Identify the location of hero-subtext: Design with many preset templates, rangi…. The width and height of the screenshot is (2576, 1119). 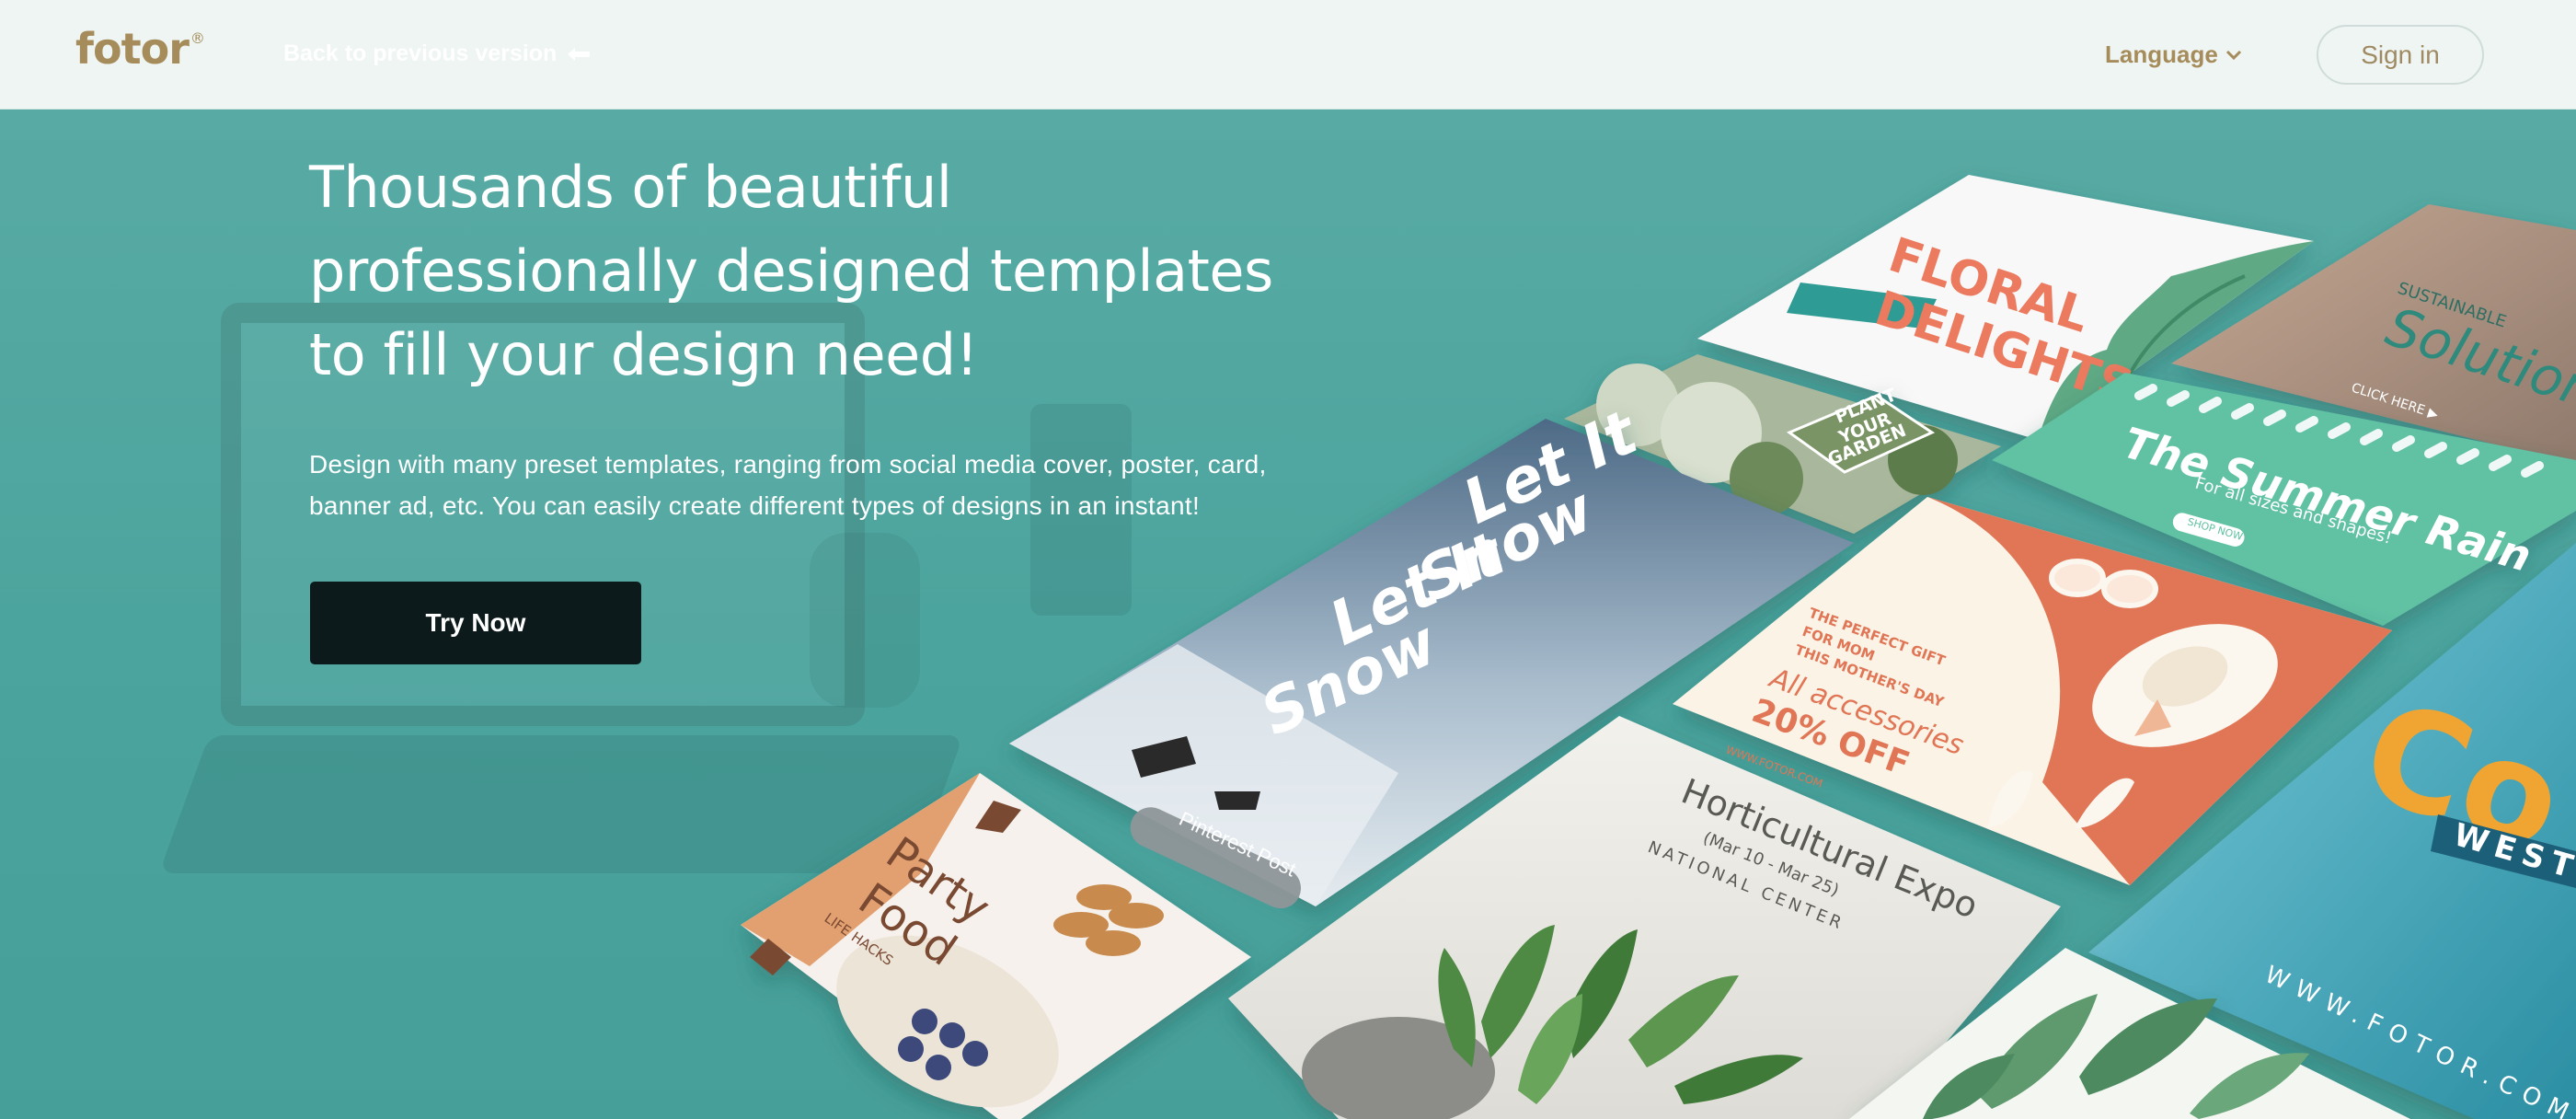
(788, 485).